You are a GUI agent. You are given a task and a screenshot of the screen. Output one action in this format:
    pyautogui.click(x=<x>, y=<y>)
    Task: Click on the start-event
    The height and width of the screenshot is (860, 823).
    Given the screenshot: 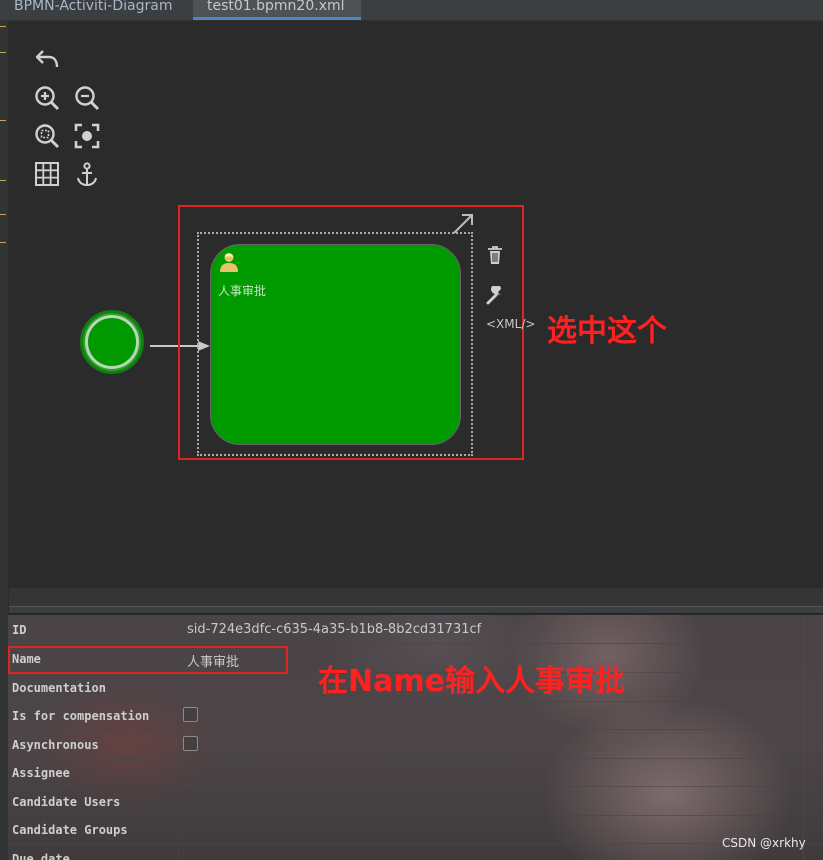 What is the action you would take?
    pyautogui.click(x=112, y=342)
    